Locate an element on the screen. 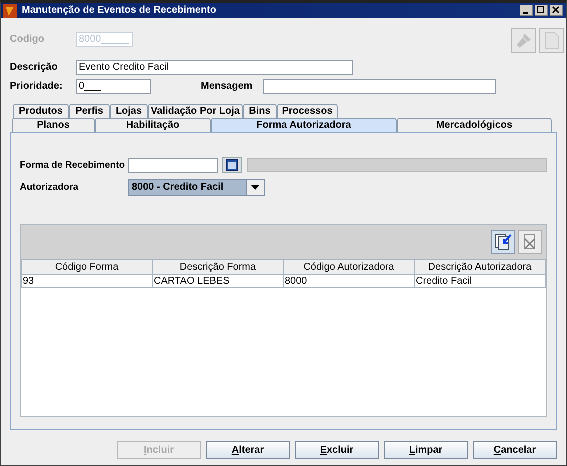 The image size is (567, 466). calendar-icon is located at coordinates (232, 165).